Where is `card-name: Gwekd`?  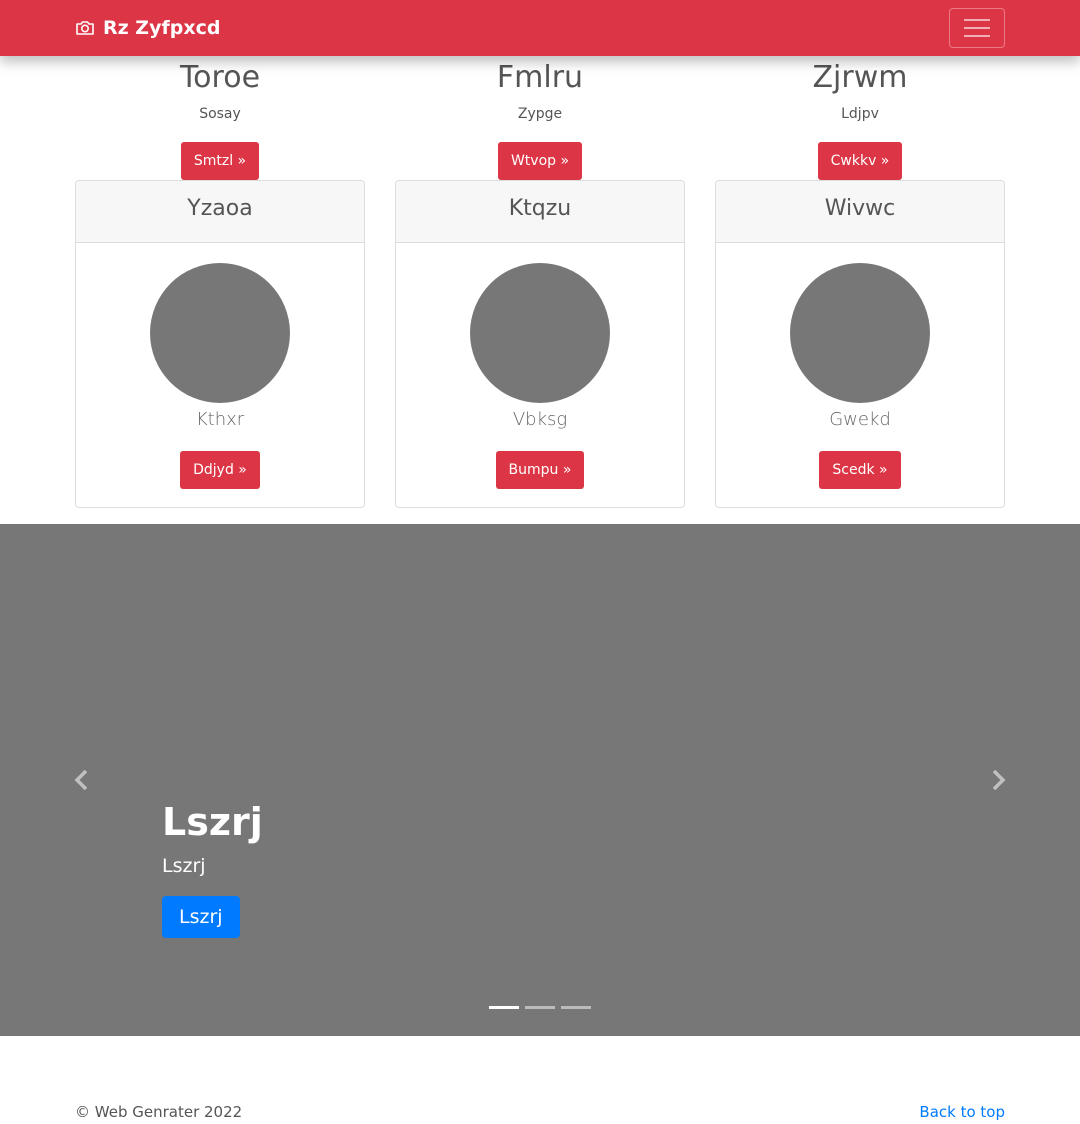 card-name: Gwekd is located at coordinates (860, 419).